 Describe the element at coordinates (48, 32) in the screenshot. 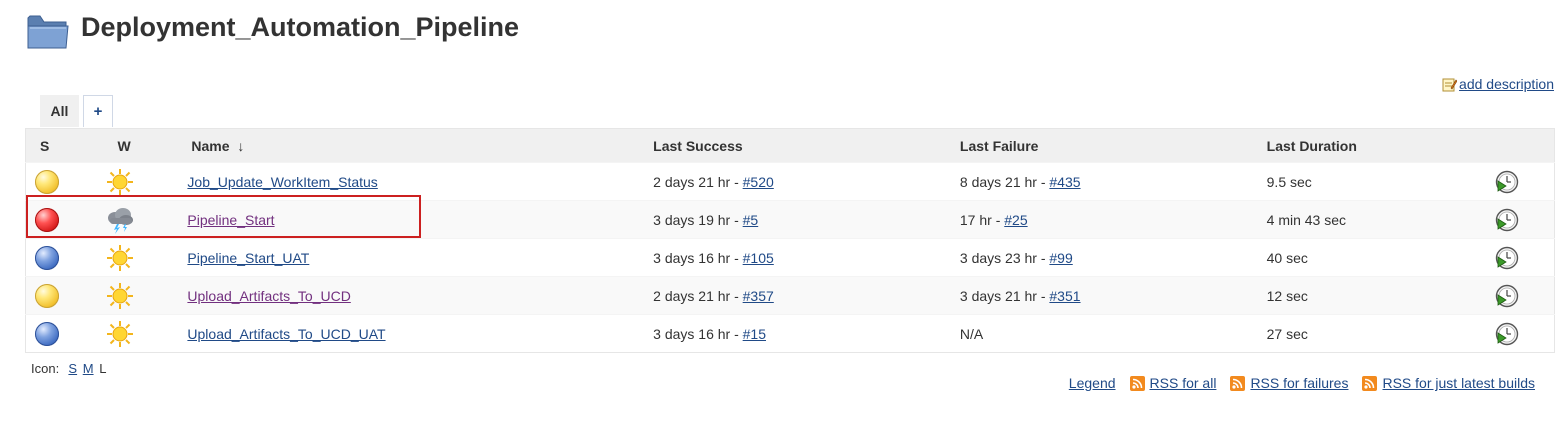

I see `folder-icon` at that location.